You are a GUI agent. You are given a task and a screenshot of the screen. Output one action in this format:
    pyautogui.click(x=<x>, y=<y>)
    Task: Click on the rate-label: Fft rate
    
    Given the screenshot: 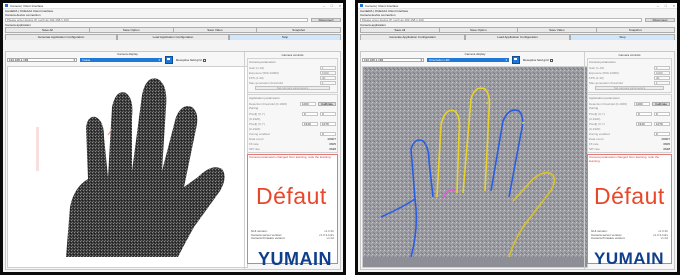 What is the action you would take?
    pyautogui.click(x=594, y=143)
    